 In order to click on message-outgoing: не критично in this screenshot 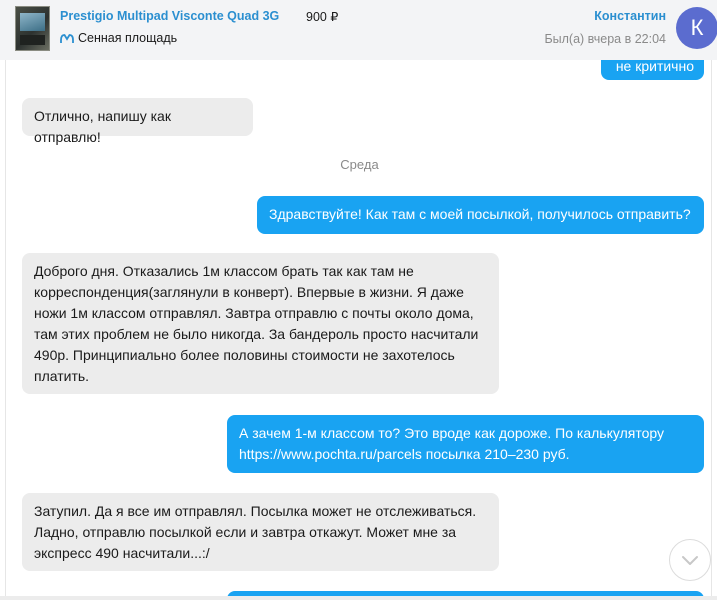, I will do `click(652, 70)`.